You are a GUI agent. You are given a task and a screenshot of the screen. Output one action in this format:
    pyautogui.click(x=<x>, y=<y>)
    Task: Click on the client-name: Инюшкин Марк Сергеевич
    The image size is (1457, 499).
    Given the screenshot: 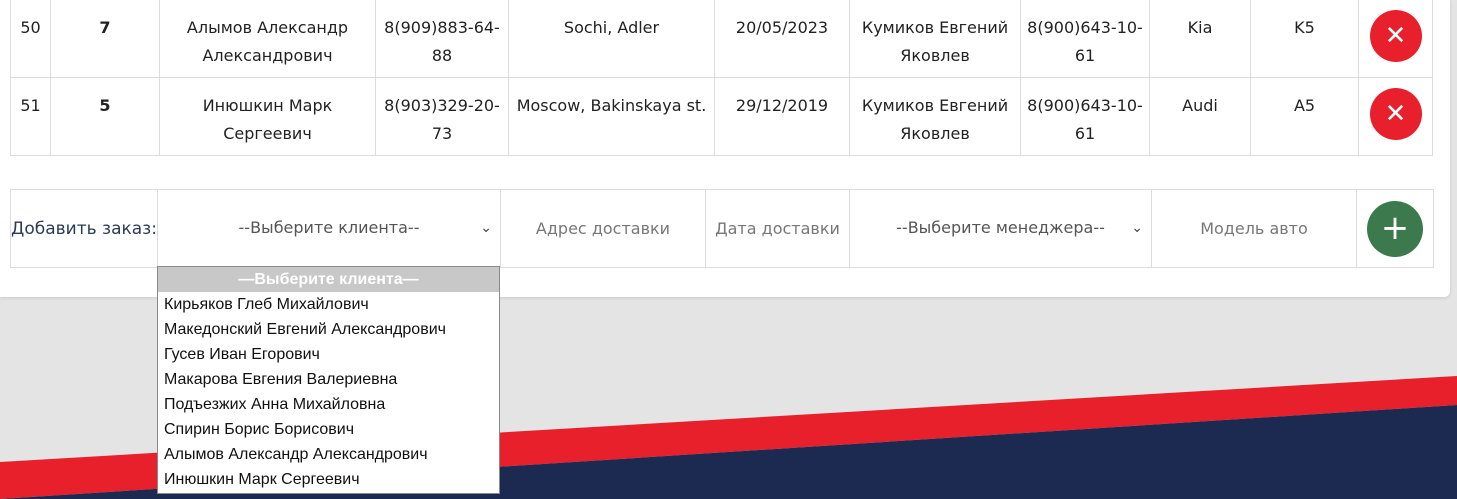 What is the action you would take?
    pyautogui.click(x=267, y=116)
    